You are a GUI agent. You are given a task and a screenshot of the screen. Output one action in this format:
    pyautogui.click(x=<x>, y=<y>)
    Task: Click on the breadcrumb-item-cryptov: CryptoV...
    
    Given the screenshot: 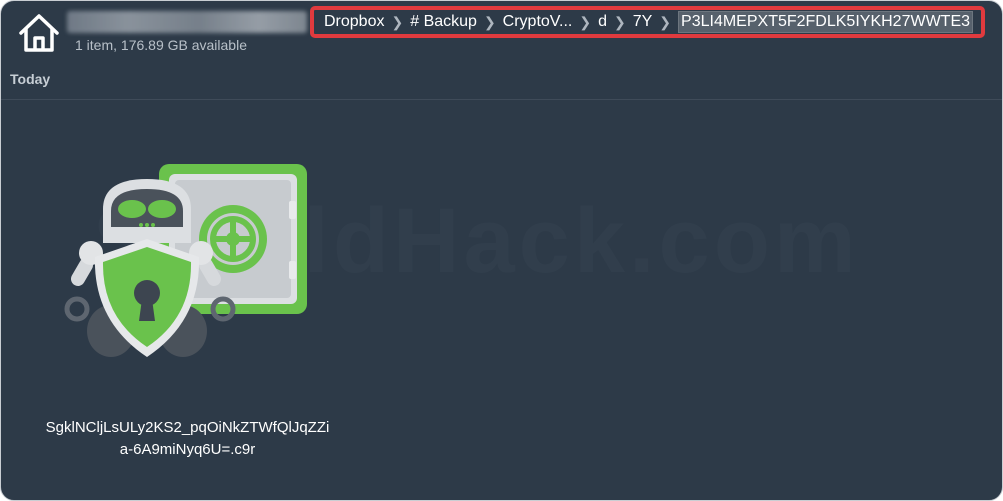 What is the action you would take?
    pyautogui.click(x=538, y=22)
    